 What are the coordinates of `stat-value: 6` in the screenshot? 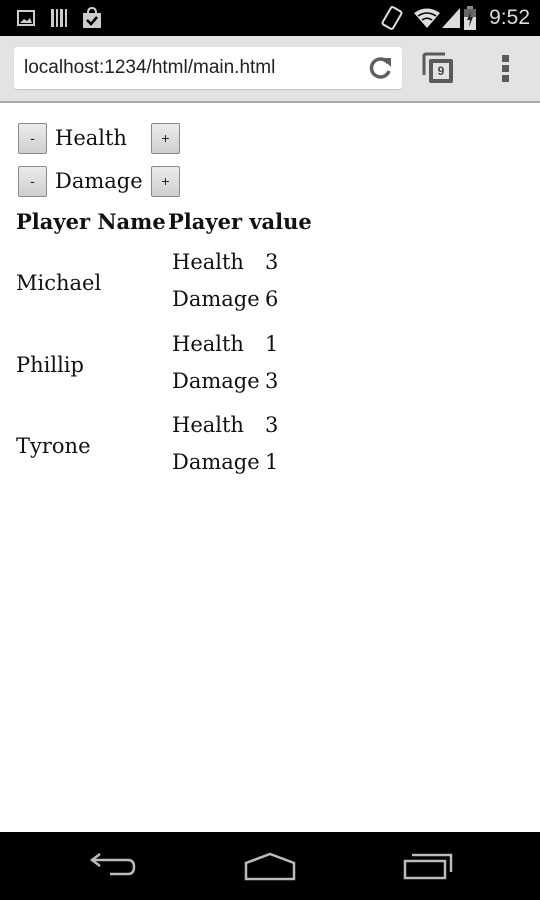 It's located at (272, 299).